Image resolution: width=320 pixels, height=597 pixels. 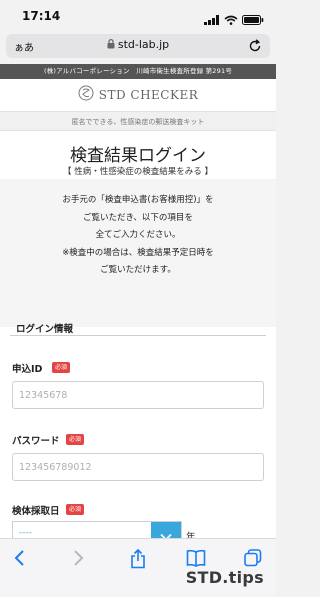 I want to click on notice-line: 全てご入力ください。, so click(x=138, y=235).